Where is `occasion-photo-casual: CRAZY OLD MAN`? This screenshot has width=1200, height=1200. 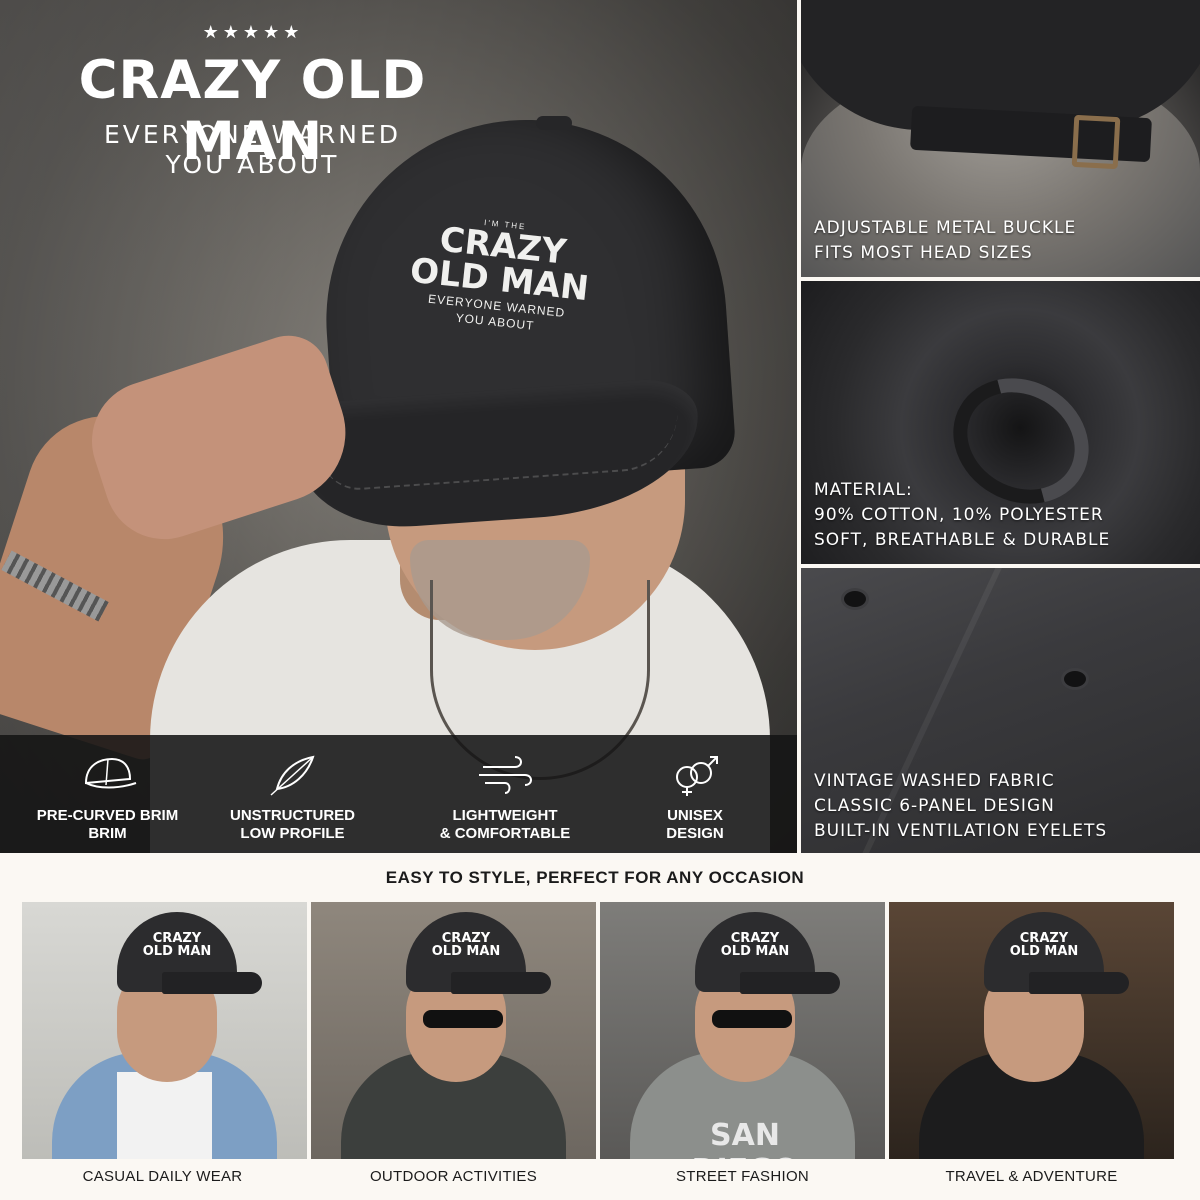
occasion-photo-casual: CRAZY OLD MAN is located at coordinates (164, 1030).